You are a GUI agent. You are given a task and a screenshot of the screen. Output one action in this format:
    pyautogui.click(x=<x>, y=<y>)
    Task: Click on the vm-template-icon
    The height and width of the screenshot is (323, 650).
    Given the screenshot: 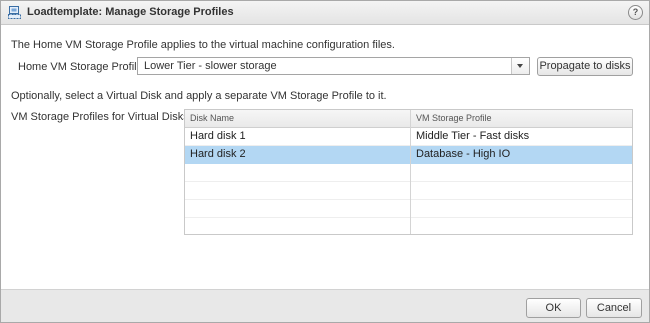 What is the action you would take?
    pyautogui.click(x=14, y=12)
    